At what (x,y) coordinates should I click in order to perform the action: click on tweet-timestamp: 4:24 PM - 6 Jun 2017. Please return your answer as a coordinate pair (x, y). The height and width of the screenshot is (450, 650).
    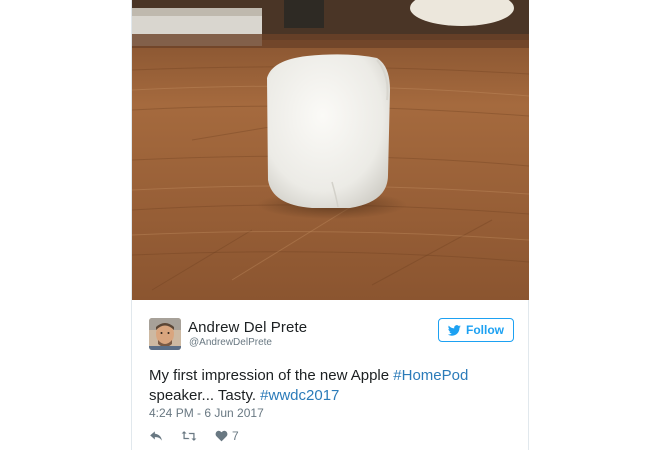
    Looking at the image, I should click on (206, 413).